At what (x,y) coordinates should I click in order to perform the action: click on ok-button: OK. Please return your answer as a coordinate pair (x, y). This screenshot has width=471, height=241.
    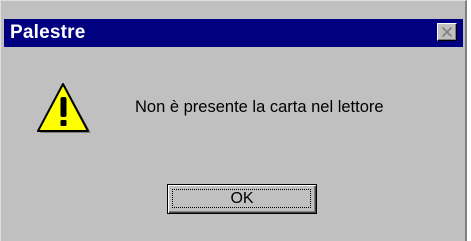
    Looking at the image, I should click on (242, 199).